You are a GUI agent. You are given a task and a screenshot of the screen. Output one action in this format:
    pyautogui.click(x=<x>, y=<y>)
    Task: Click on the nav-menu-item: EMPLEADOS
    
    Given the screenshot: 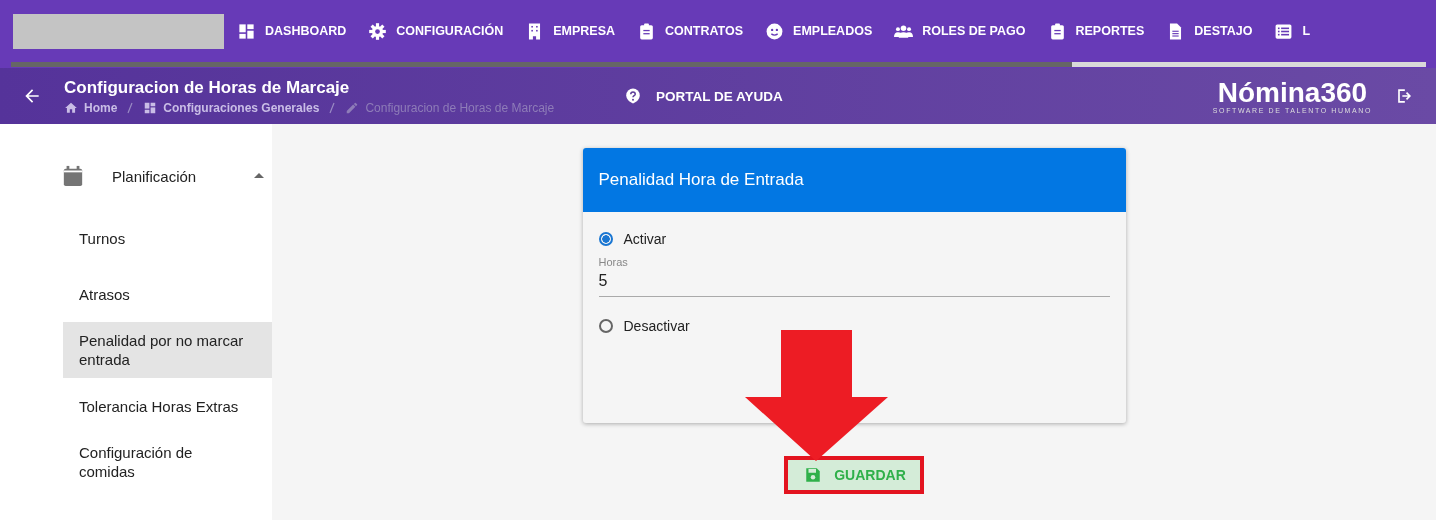 What is the action you would take?
    pyautogui.click(x=819, y=31)
    